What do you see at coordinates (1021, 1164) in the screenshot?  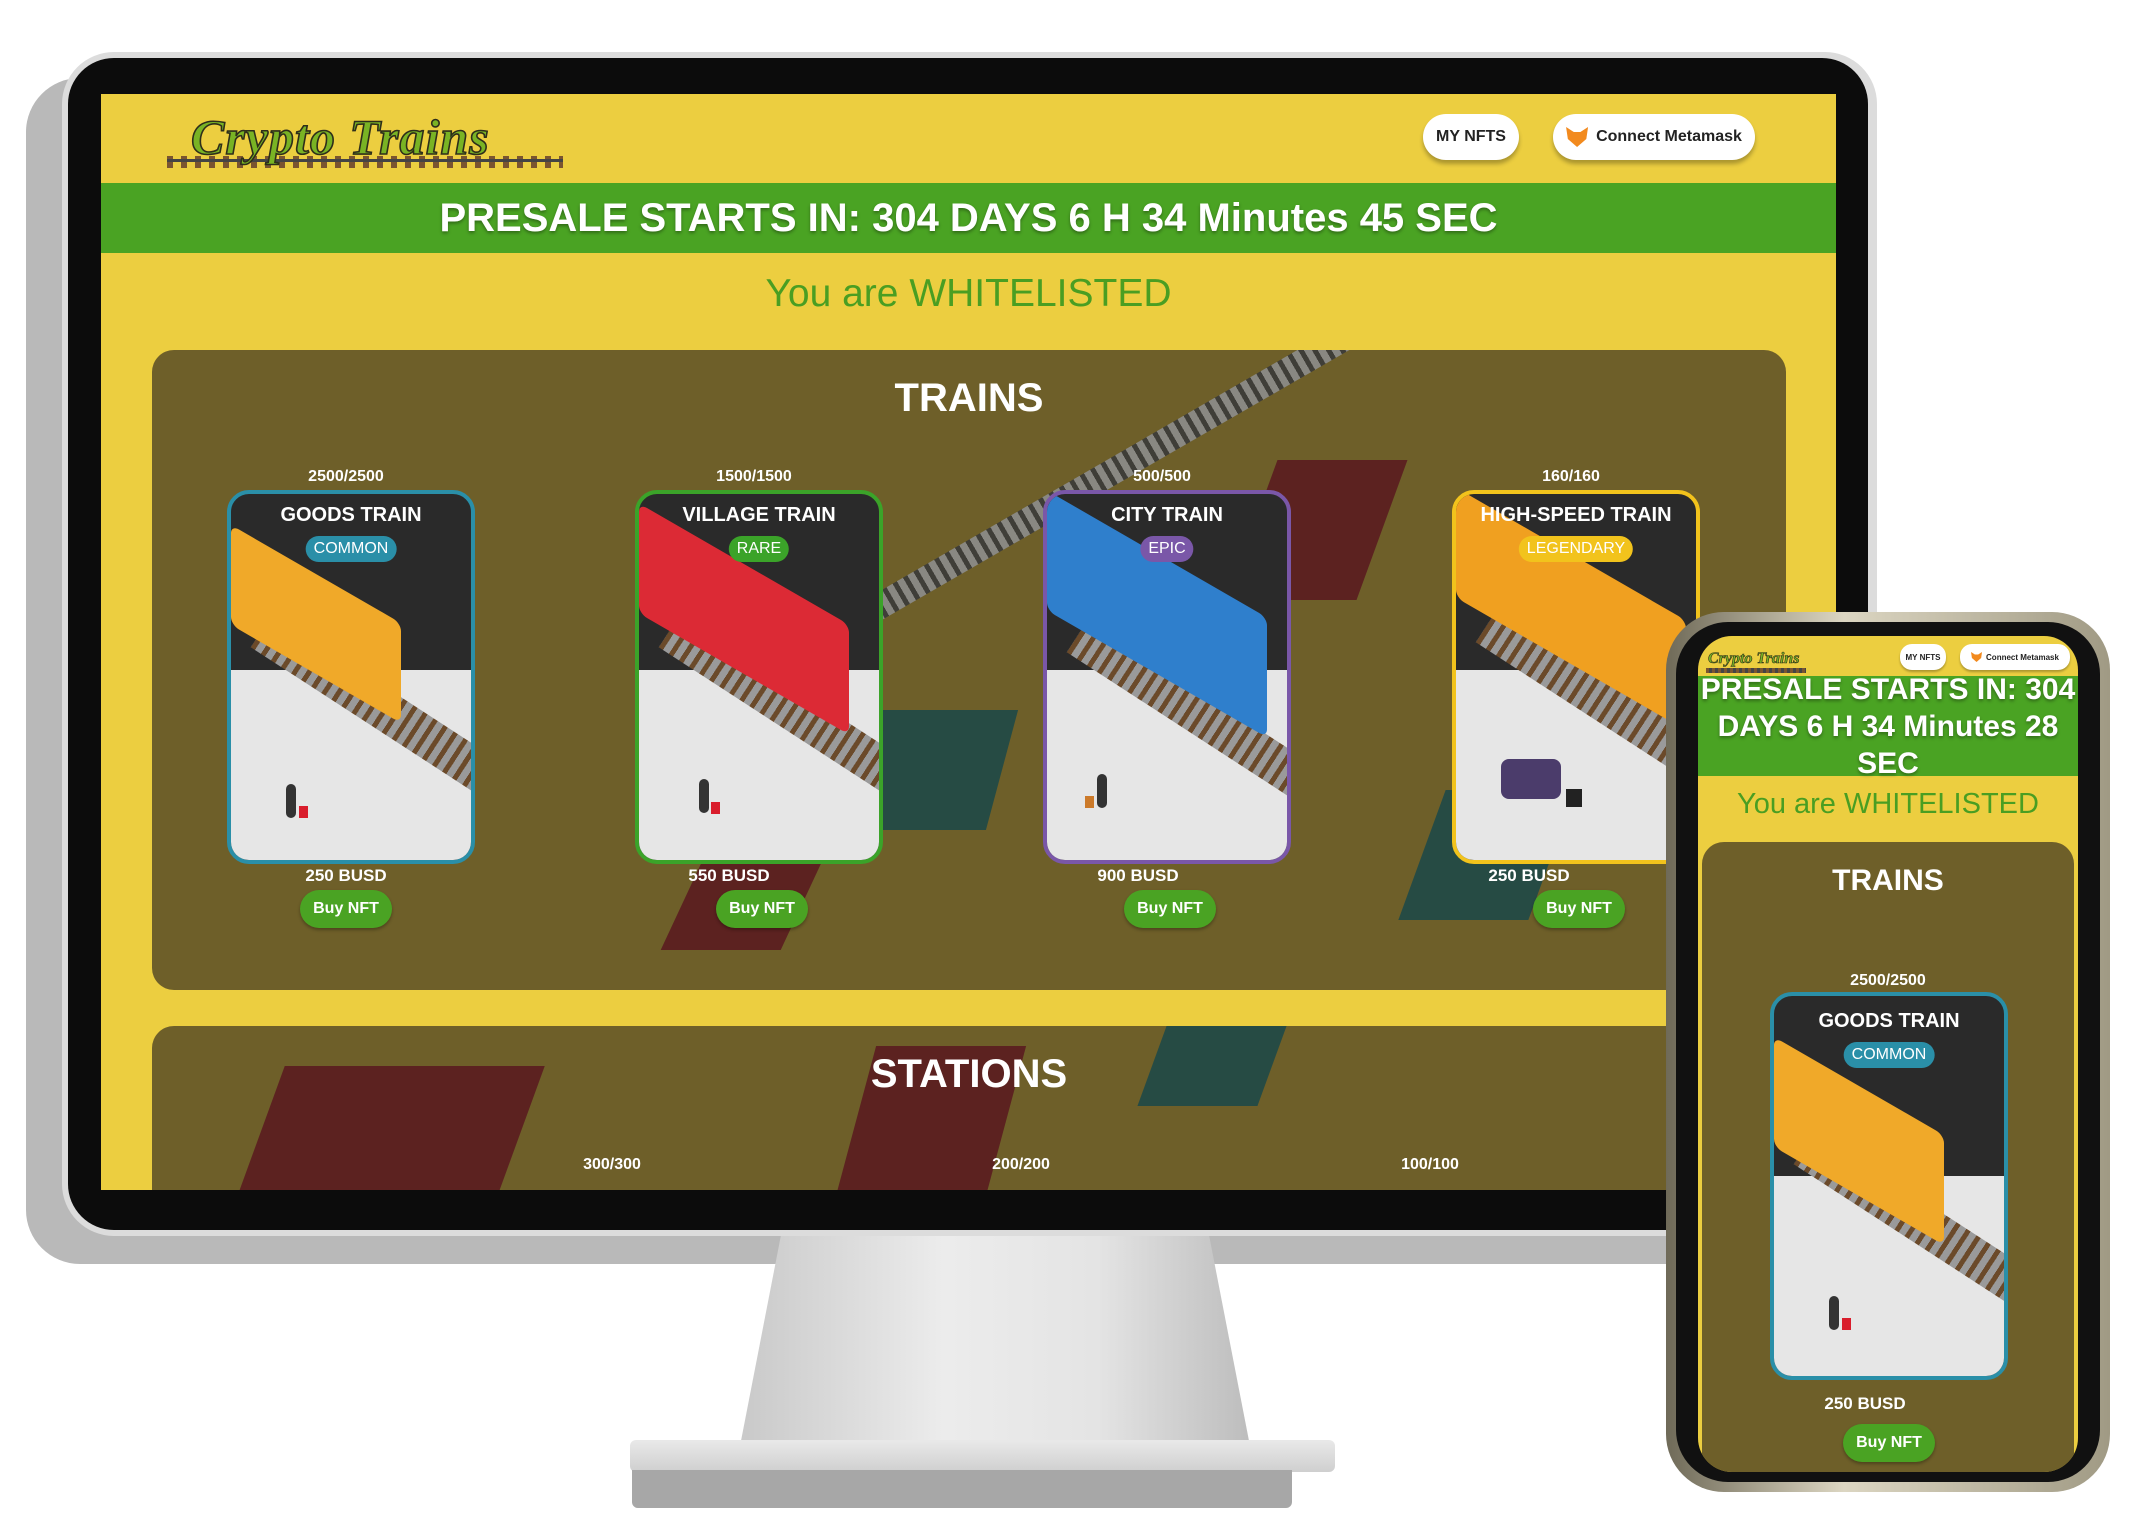 I see `station-supply-count: 200/200` at bounding box center [1021, 1164].